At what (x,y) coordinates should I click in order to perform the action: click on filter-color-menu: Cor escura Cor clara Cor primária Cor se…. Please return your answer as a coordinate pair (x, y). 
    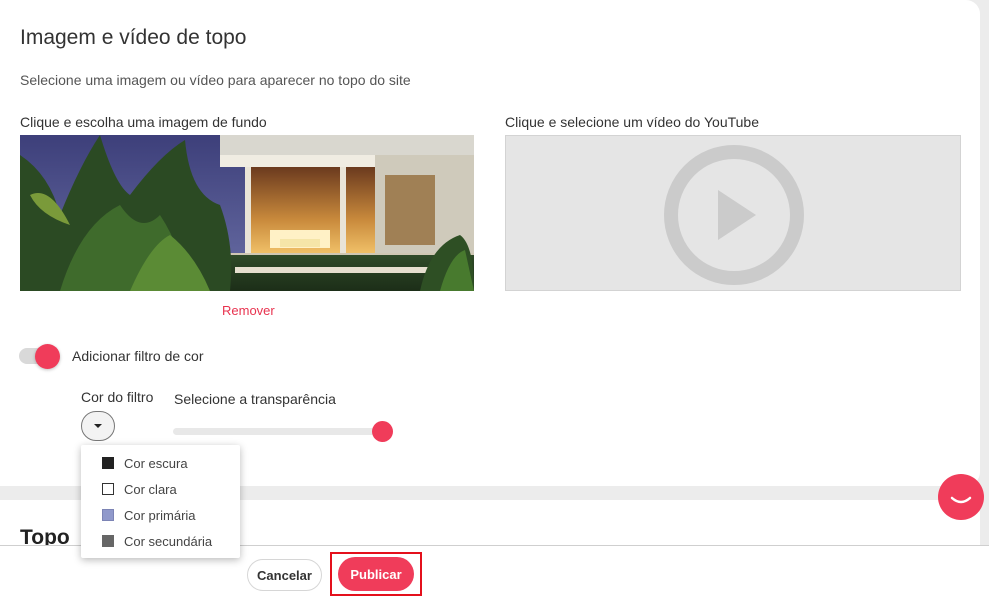
    Looking at the image, I should click on (160, 501).